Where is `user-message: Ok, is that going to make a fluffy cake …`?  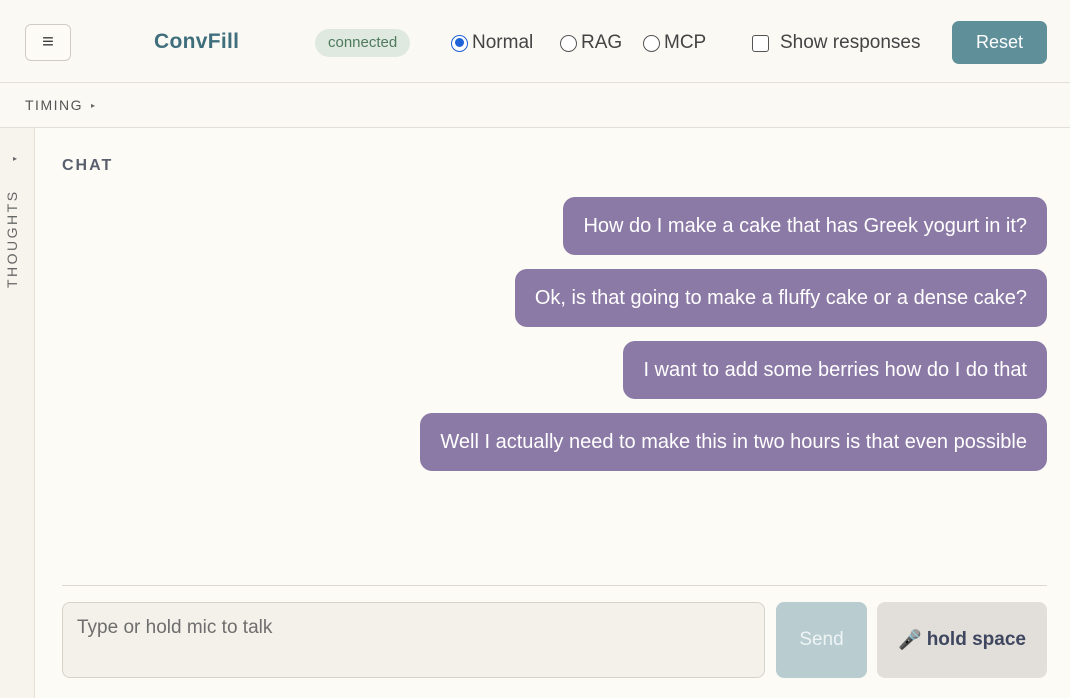 user-message: Ok, is that going to make a fluffy cake … is located at coordinates (780, 298).